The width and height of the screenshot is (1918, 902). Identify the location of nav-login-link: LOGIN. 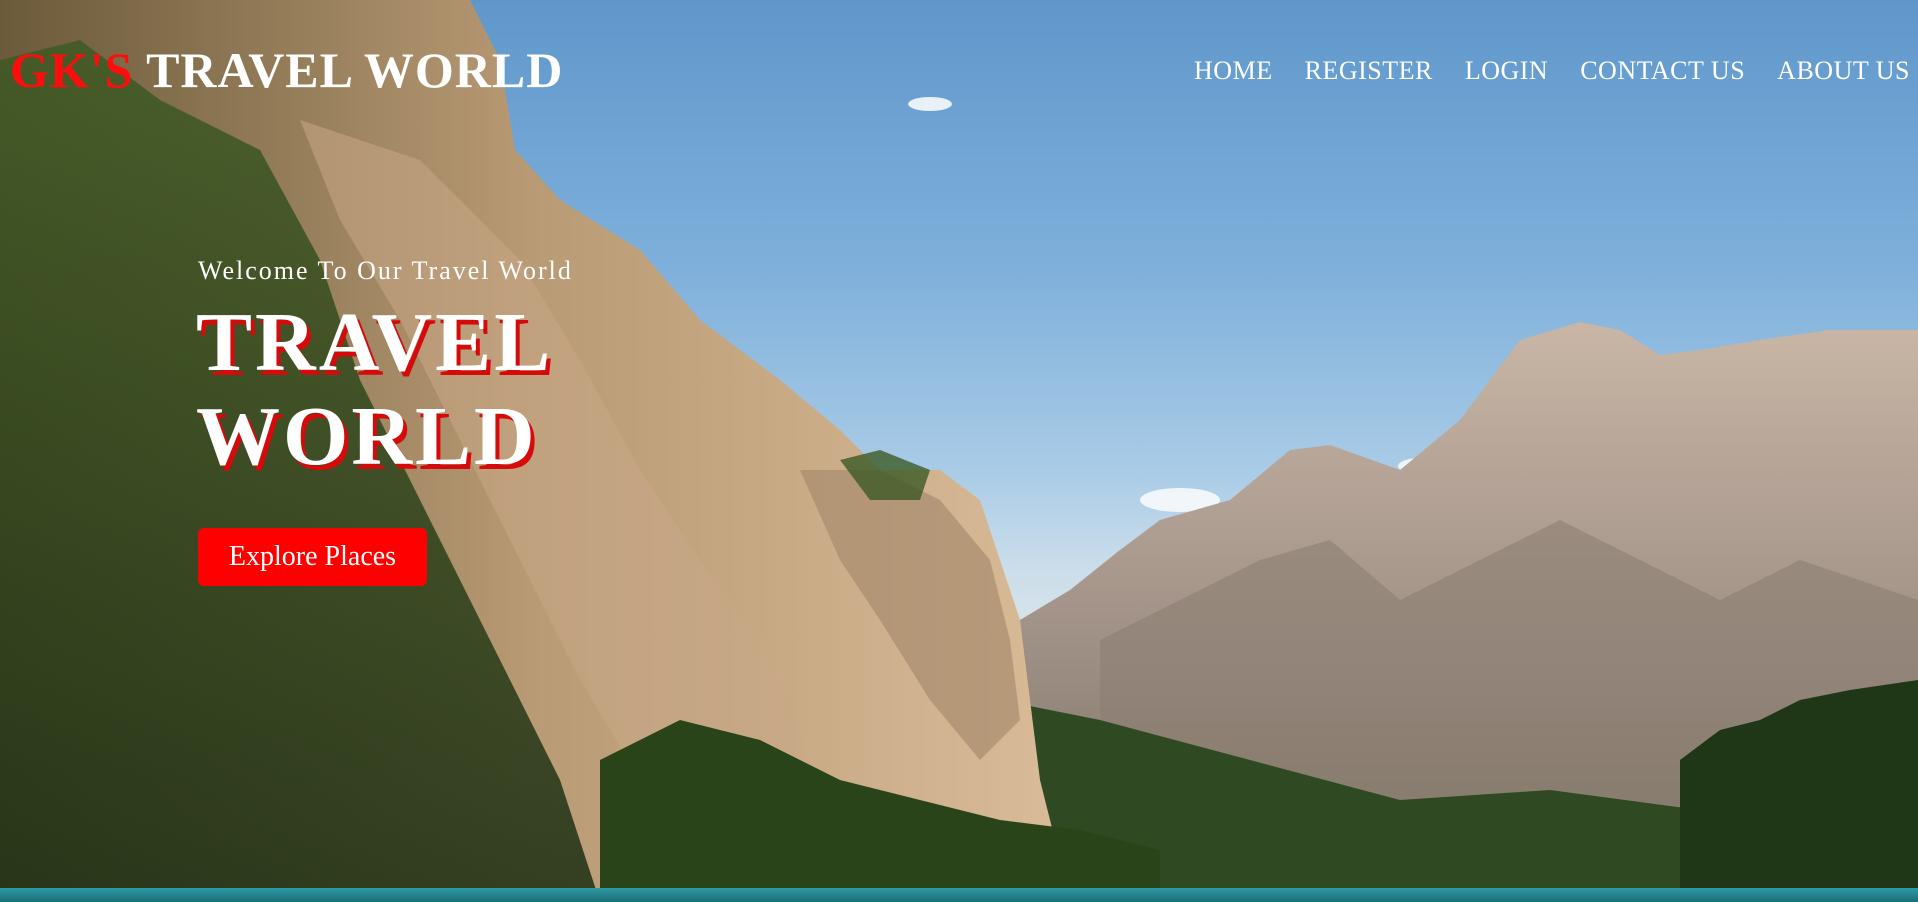
(1506, 71).